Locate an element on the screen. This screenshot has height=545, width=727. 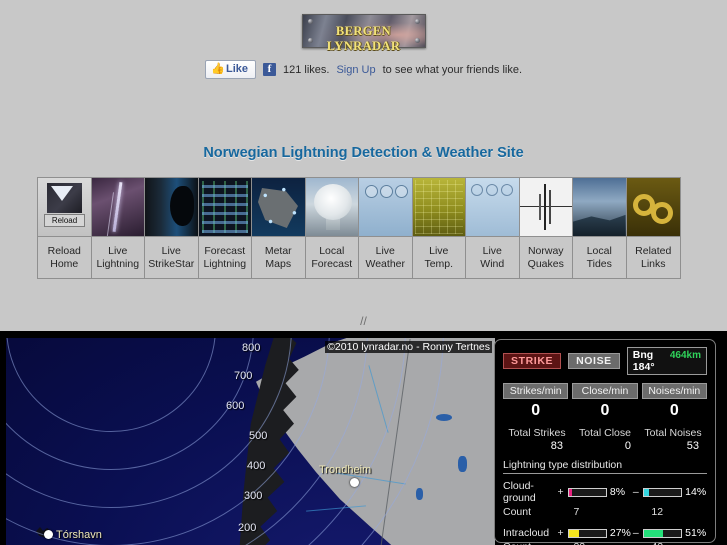
nav-item-live-weather: Live Weather is located at coordinates (386, 228).